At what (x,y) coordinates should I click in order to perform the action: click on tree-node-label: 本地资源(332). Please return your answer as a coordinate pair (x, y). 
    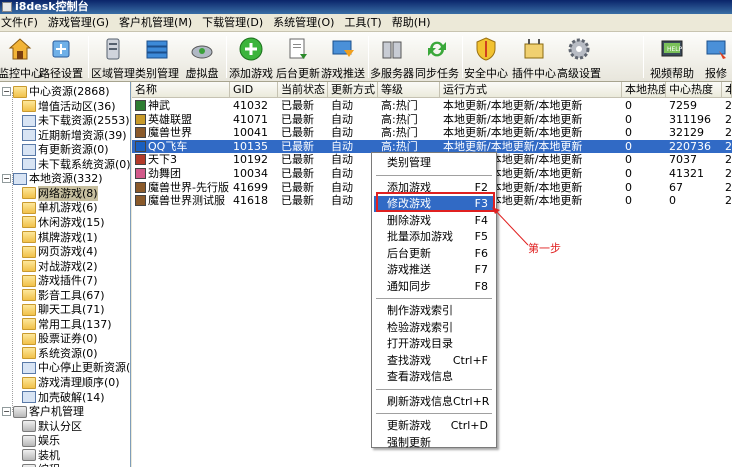
    Looking at the image, I should click on (66, 179).